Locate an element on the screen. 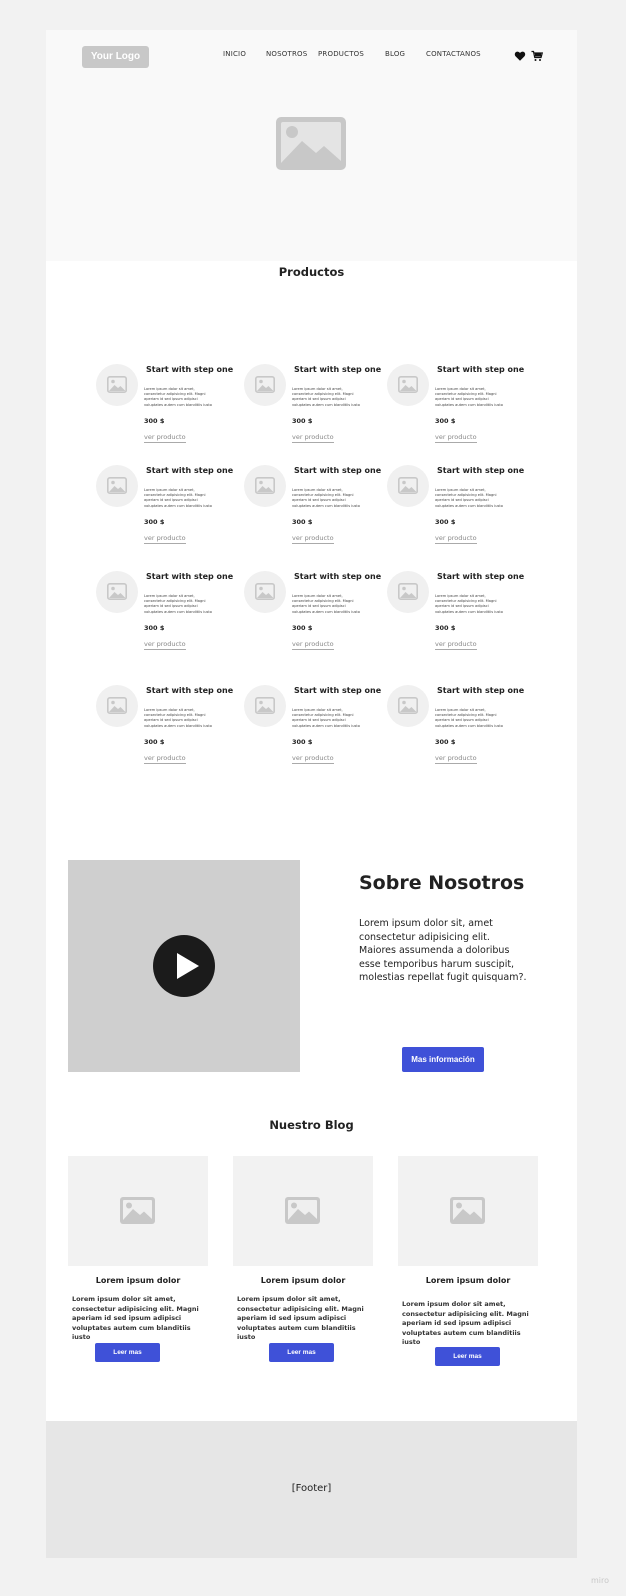  hero-image-placeholder-icon is located at coordinates (311, 145).